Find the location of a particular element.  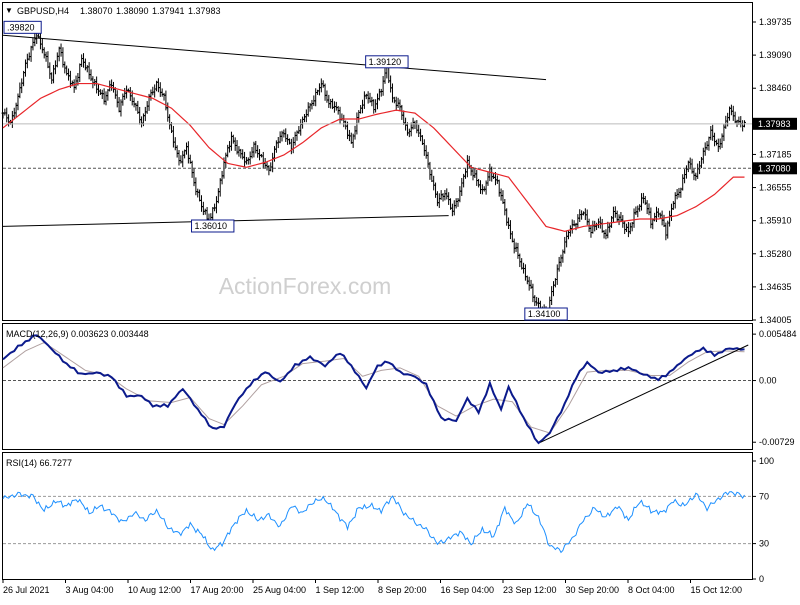

symbol-label: GBPUSD,H4 is located at coordinates (43, 11).